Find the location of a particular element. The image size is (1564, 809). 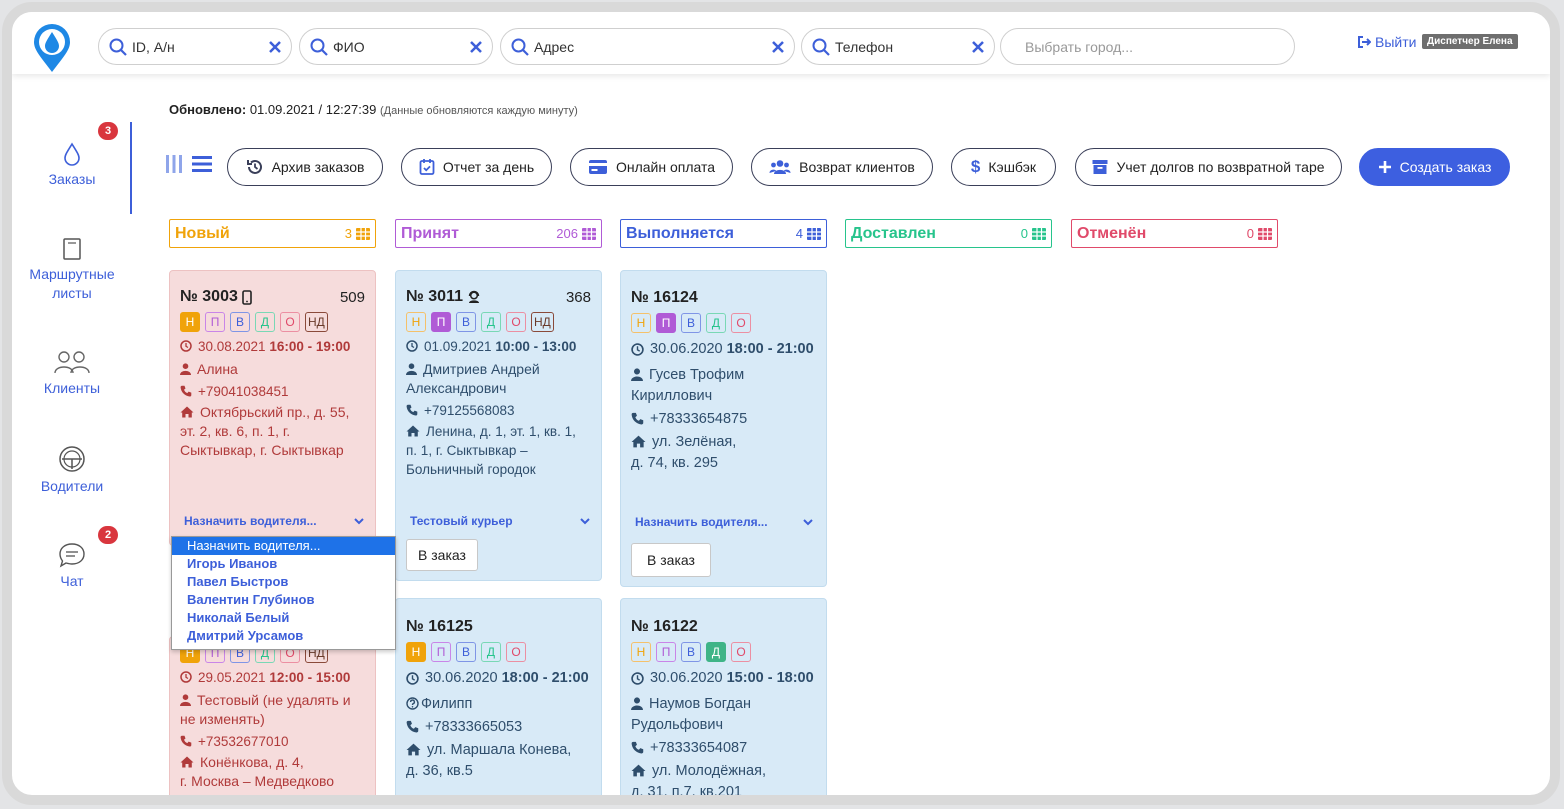

list-view-icon is located at coordinates (202, 164).